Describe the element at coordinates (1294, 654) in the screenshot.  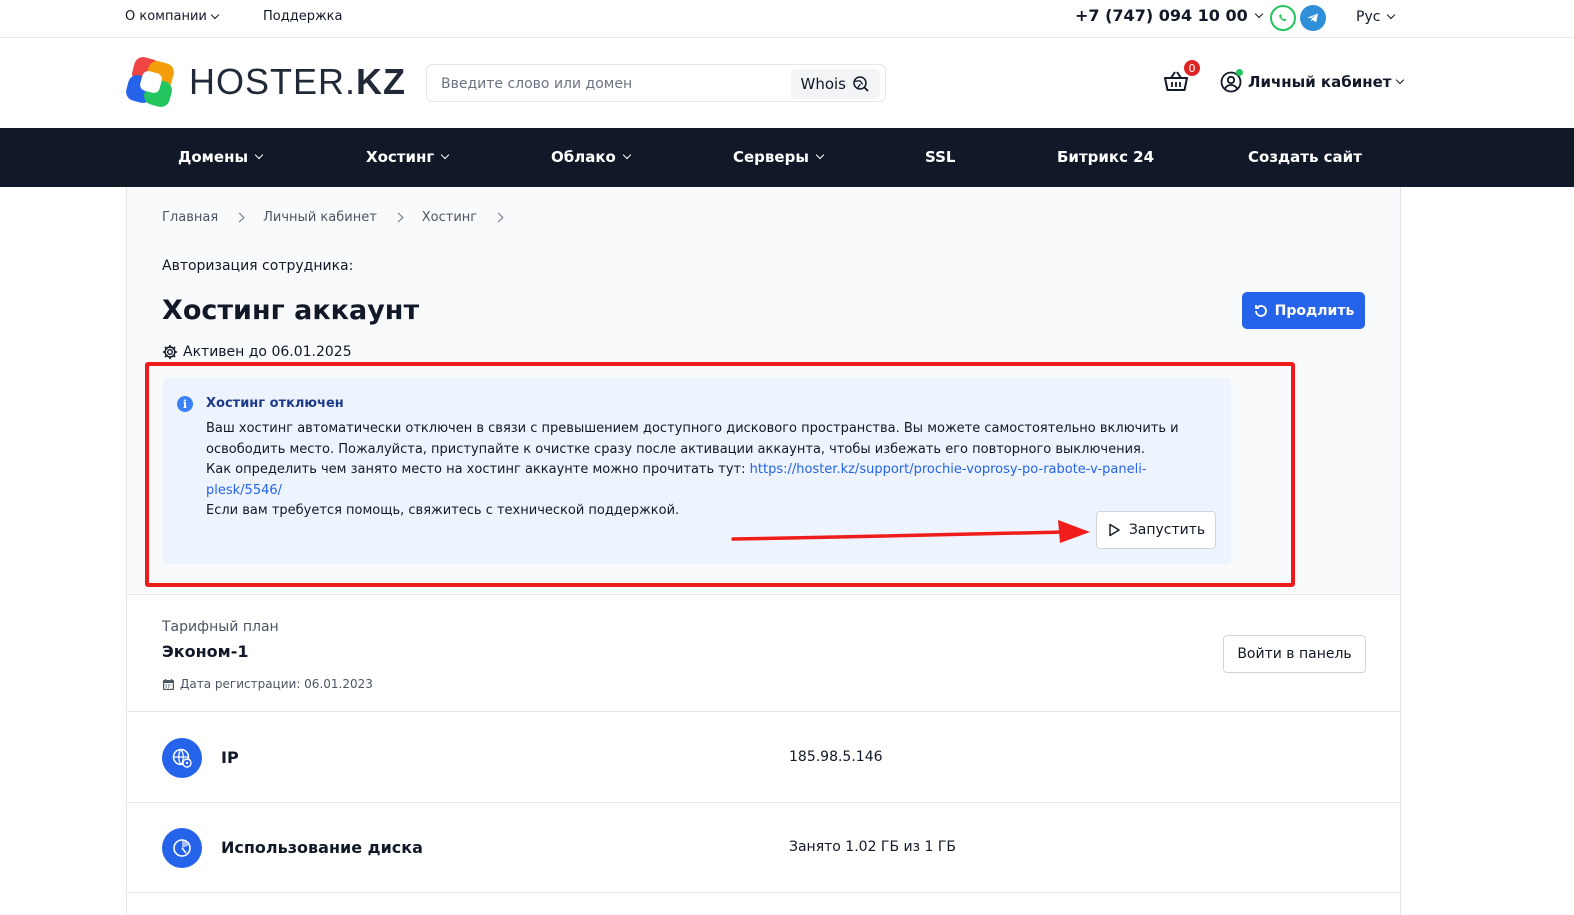
I see `login-panel-button: Войти в панель` at that location.